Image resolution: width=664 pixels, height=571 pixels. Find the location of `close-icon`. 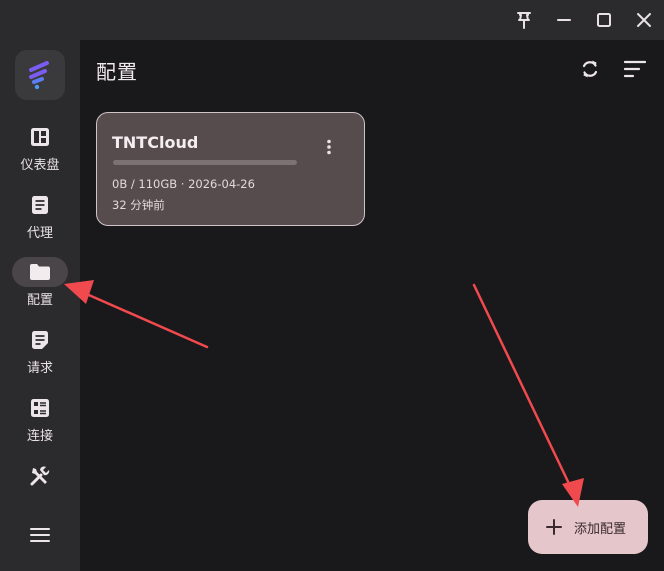

close-icon is located at coordinates (644, 20).